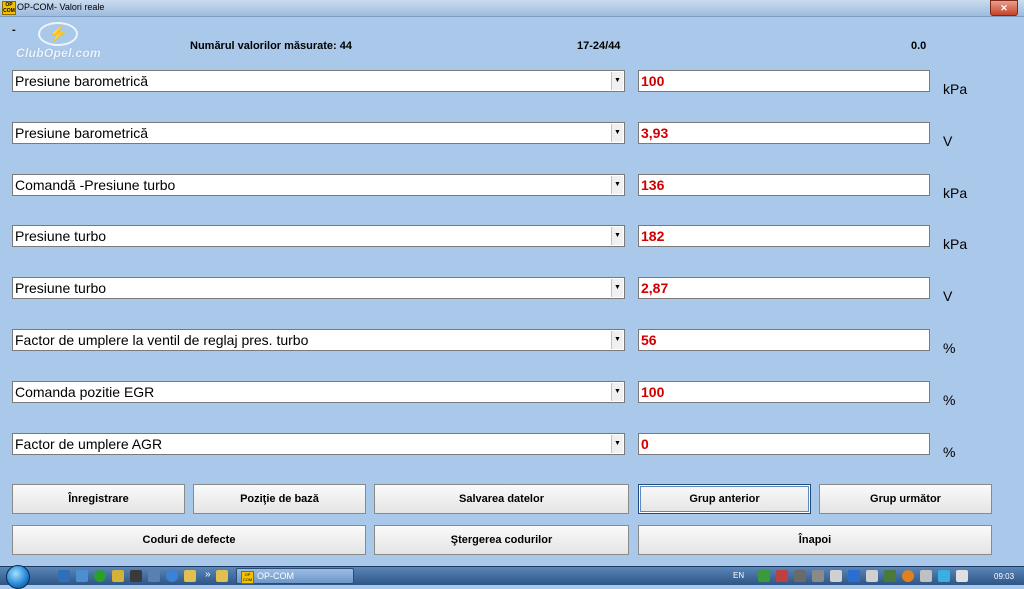  Describe the element at coordinates (784, 133) in the screenshot. I see `value-field: 3,93` at that location.